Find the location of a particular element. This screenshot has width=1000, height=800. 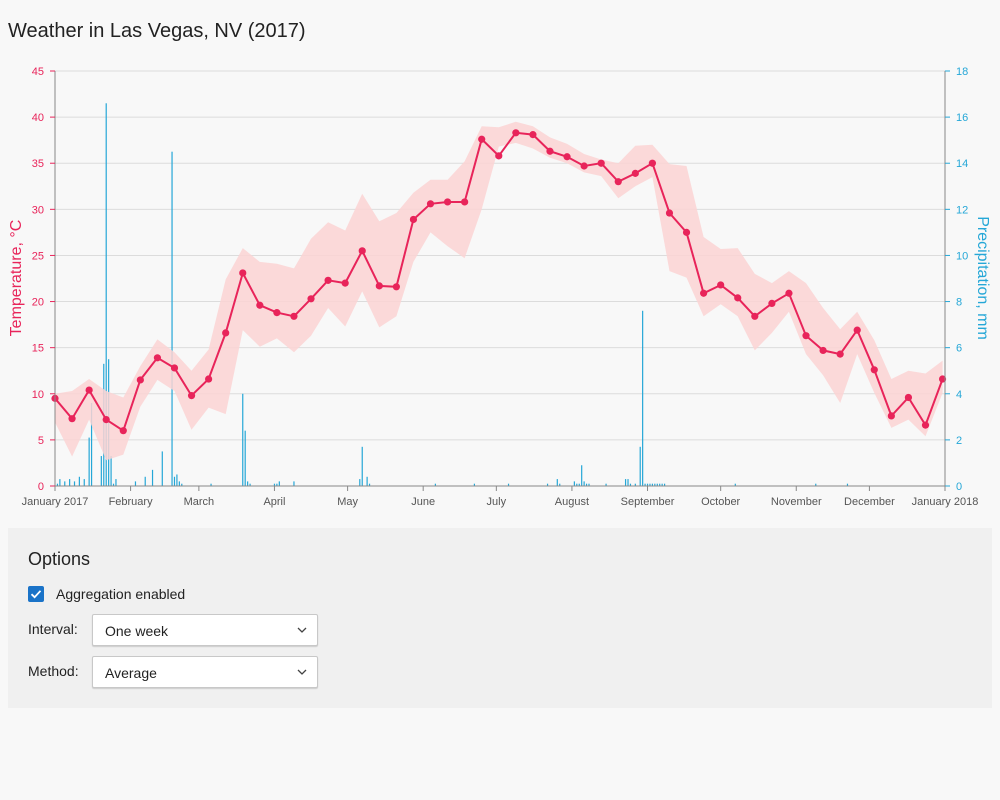

x-tick-label: May is located at coordinates (347, 502).